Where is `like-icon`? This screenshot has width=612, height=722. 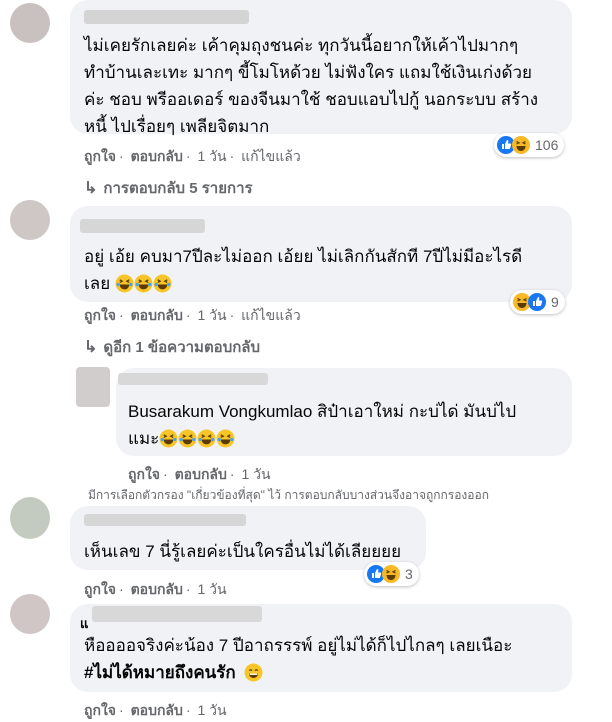 like-icon is located at coordinates (537, 302).